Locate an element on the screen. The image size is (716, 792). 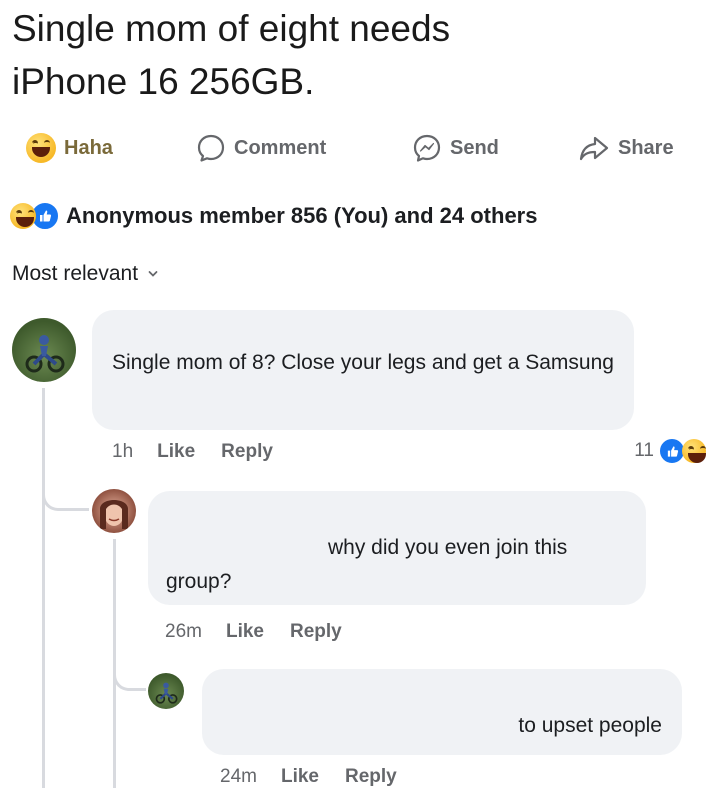
reply-time: 26m is located at coordinates (183, 632).